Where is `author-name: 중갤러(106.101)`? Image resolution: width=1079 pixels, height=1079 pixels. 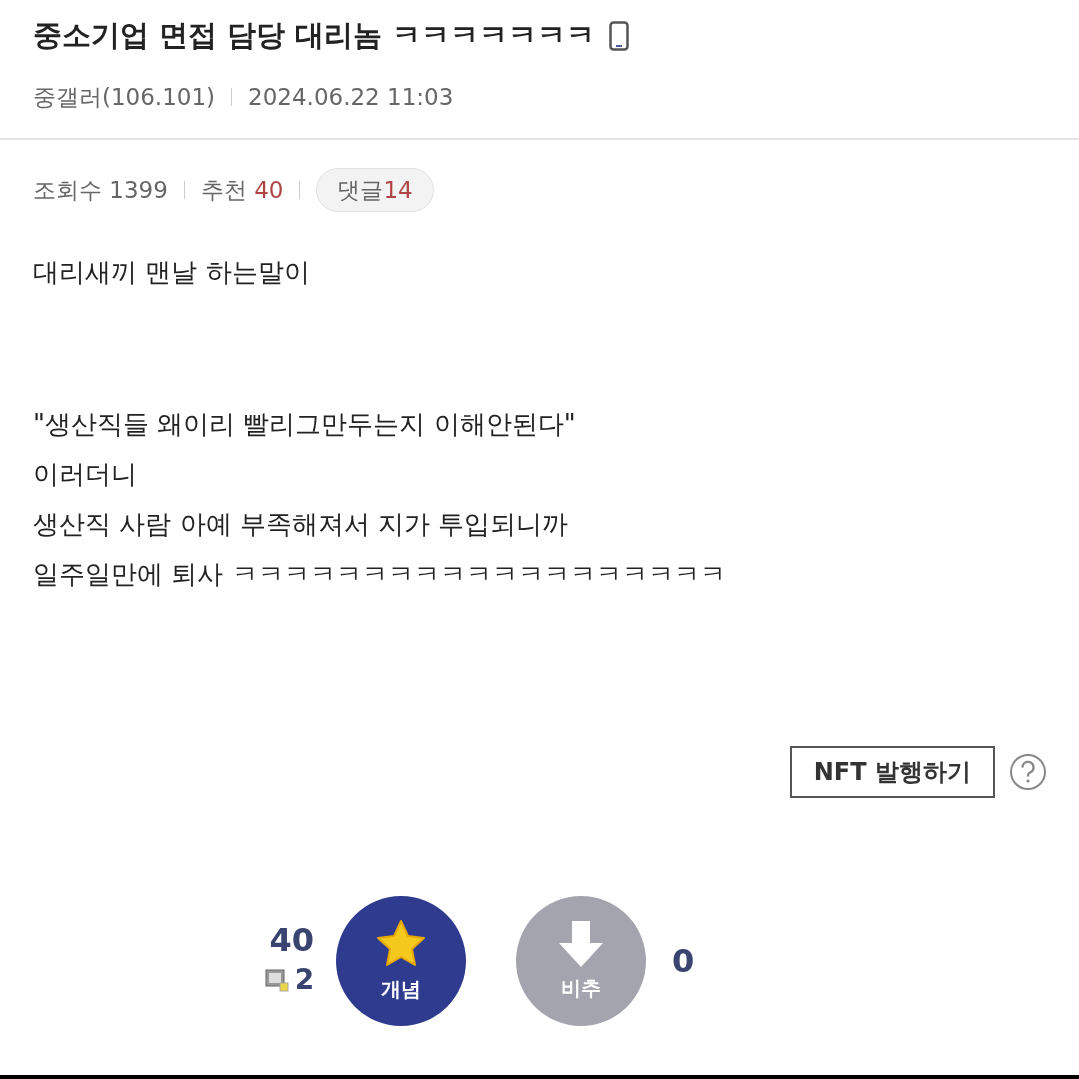
author-name: 중갤러(106.101) is located at coordinates (124, 97).